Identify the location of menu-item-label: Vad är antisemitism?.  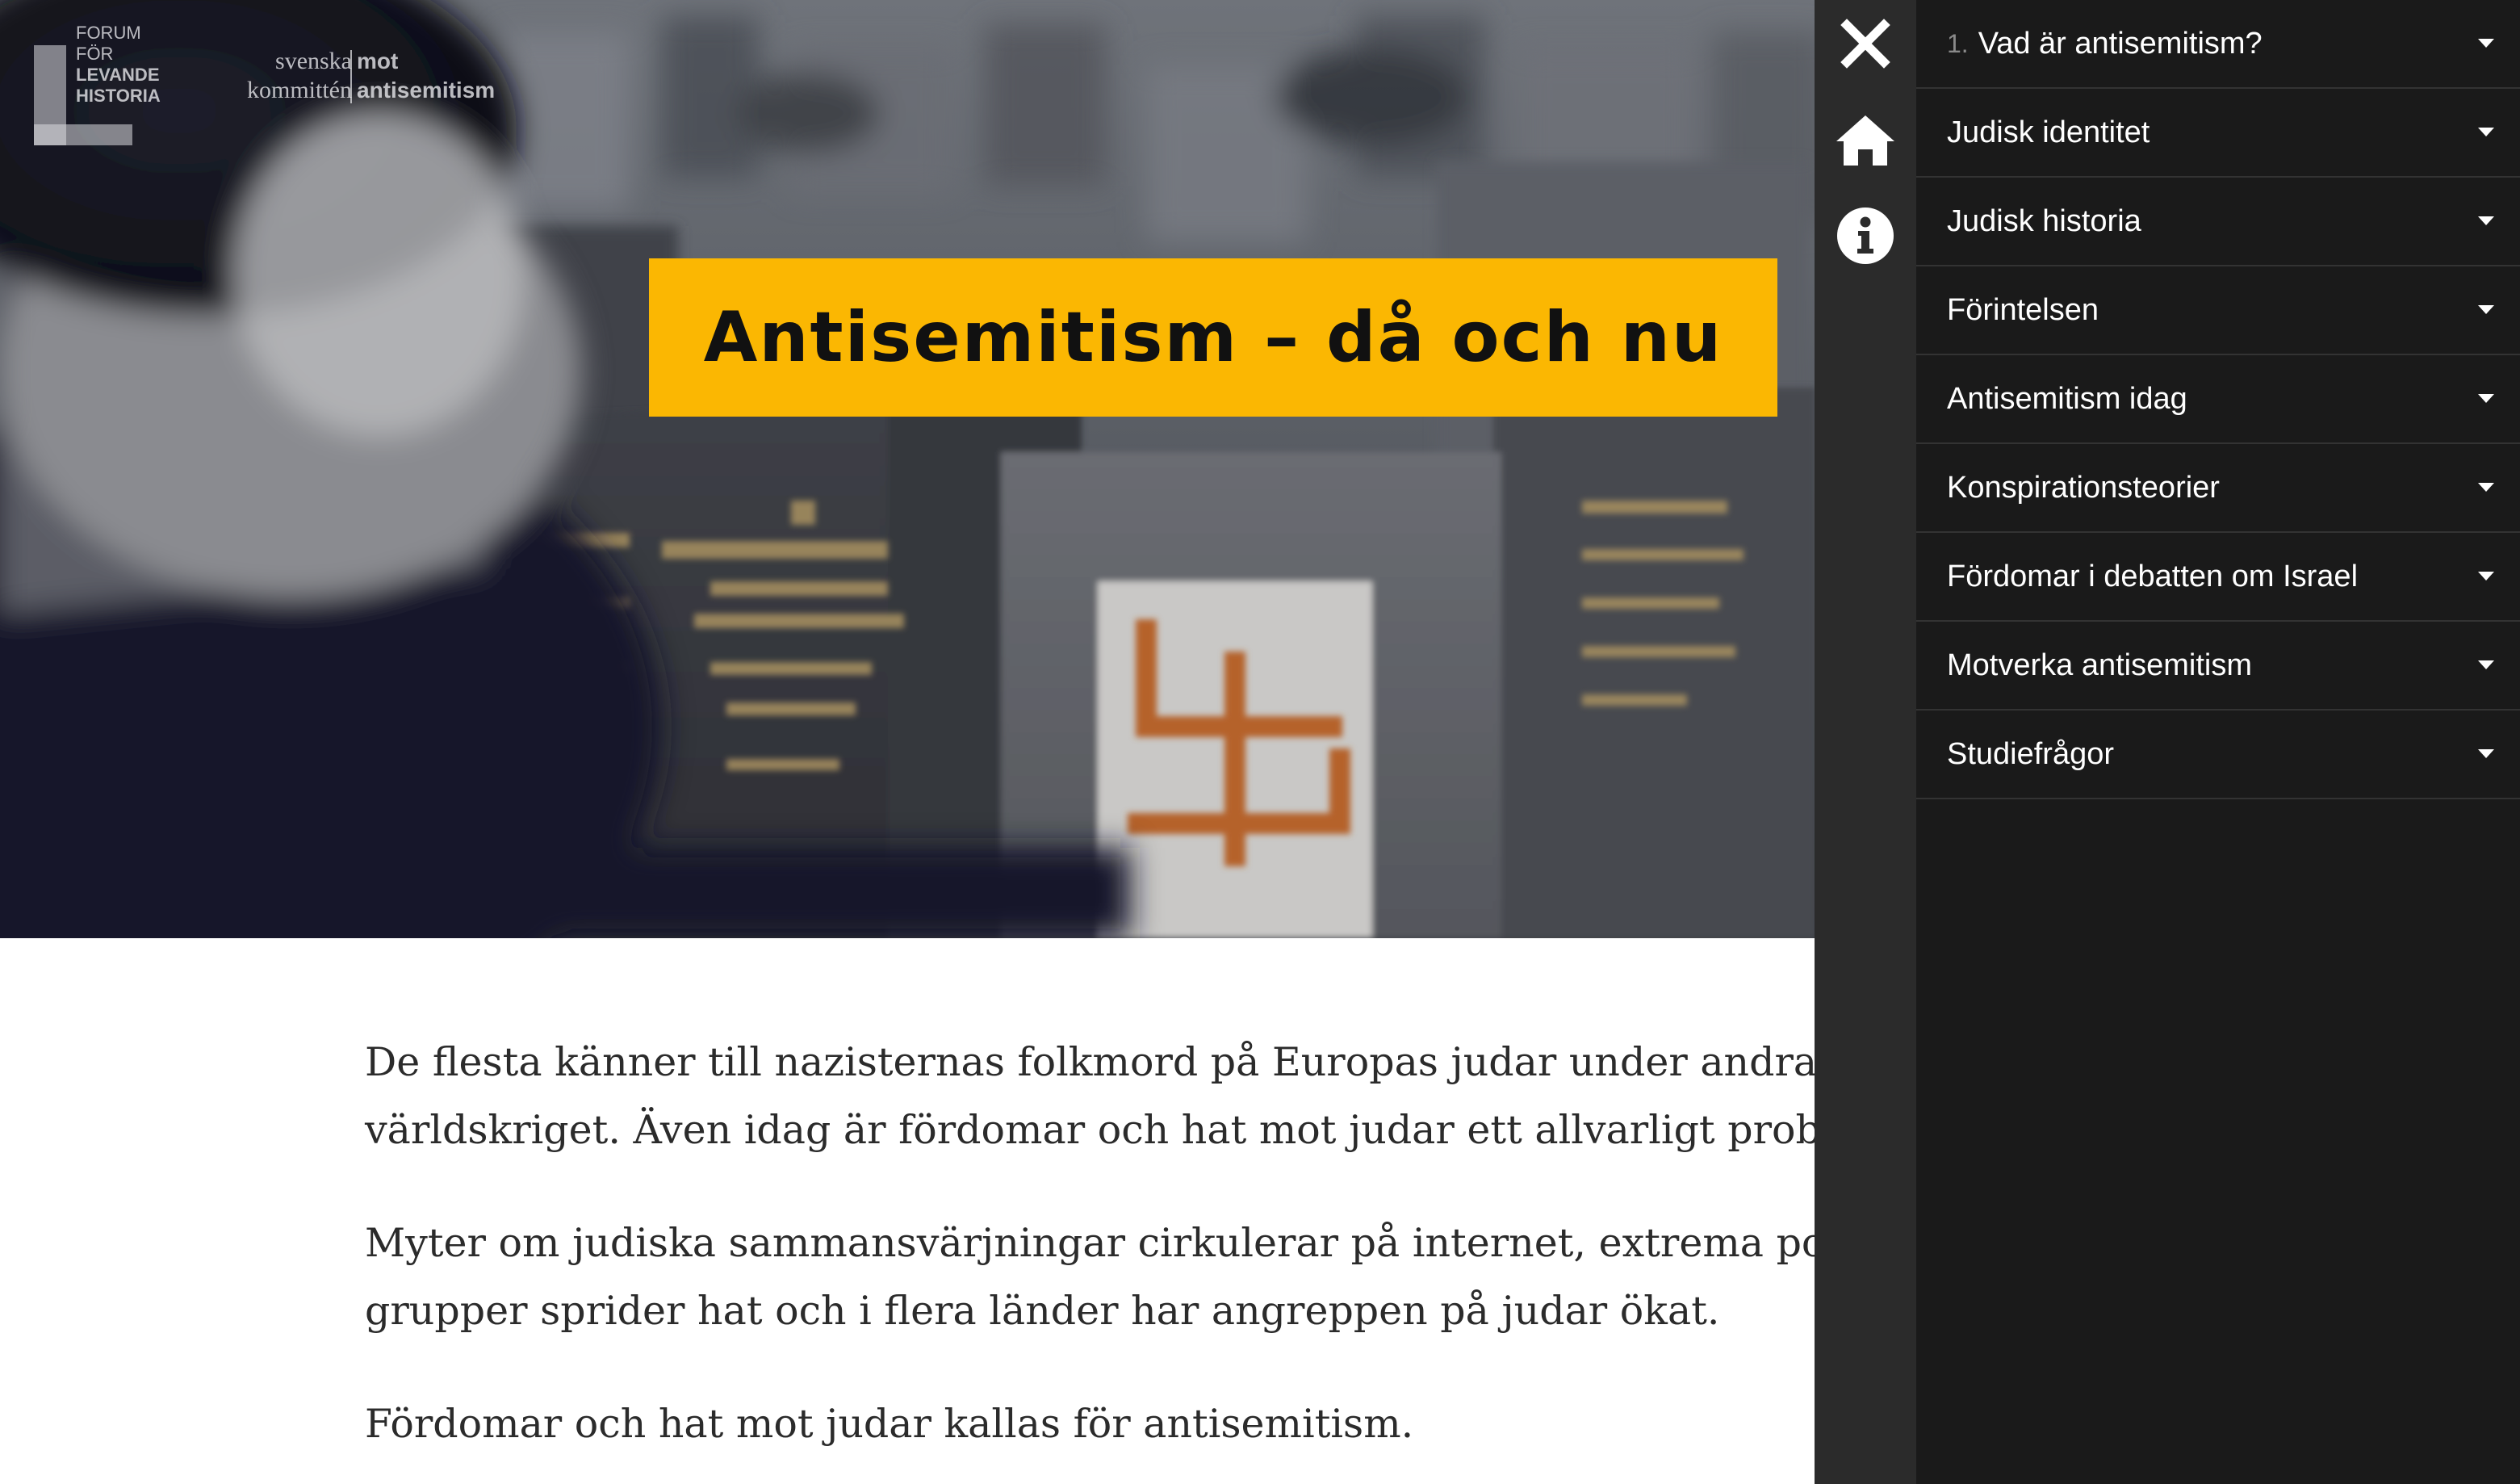
(2120, 43).